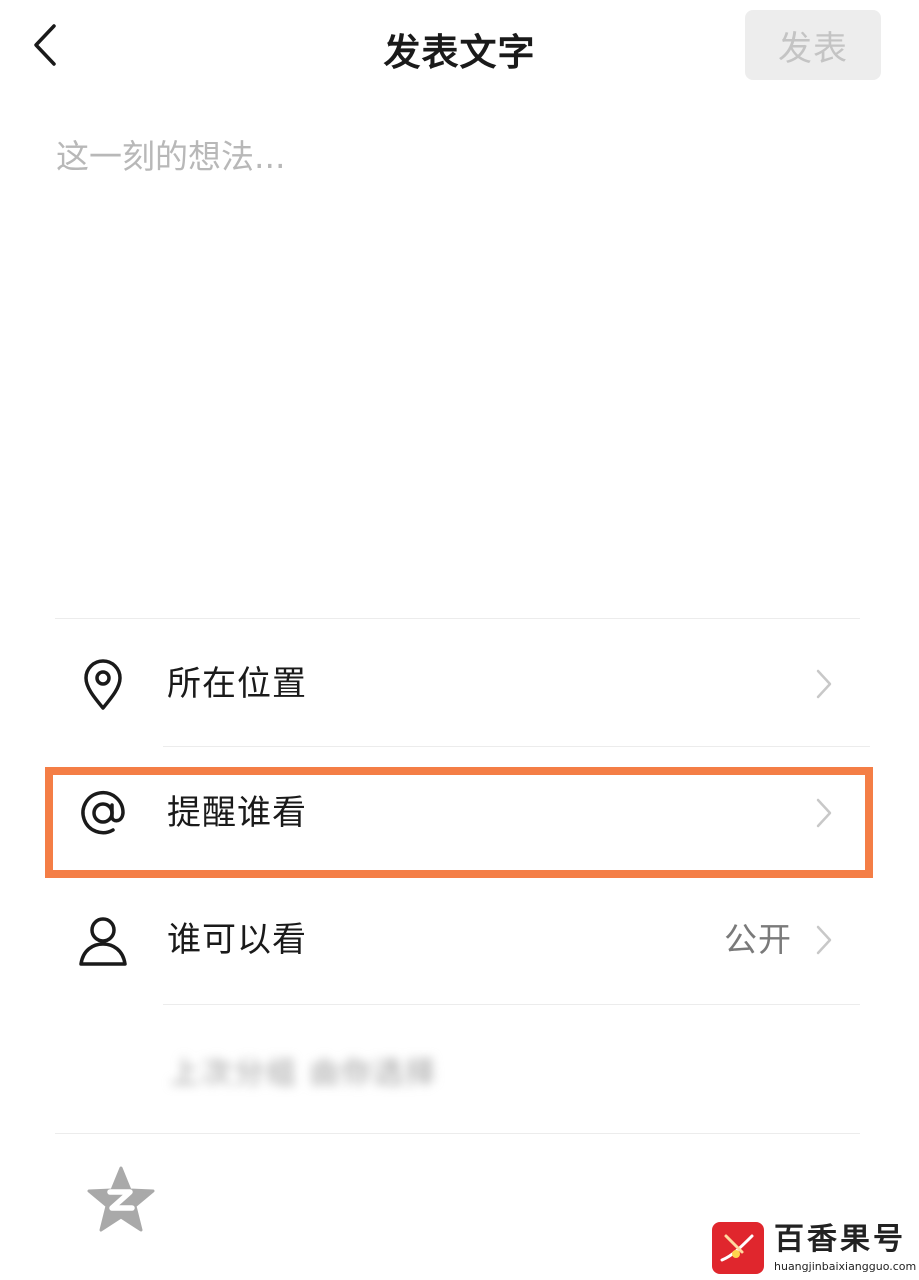 Image resolution: width=919 pixels, height=1280 pixels. I want to click on watermark: 百香果号 huangjinbaixiangguo.com, so click(814, 1250).